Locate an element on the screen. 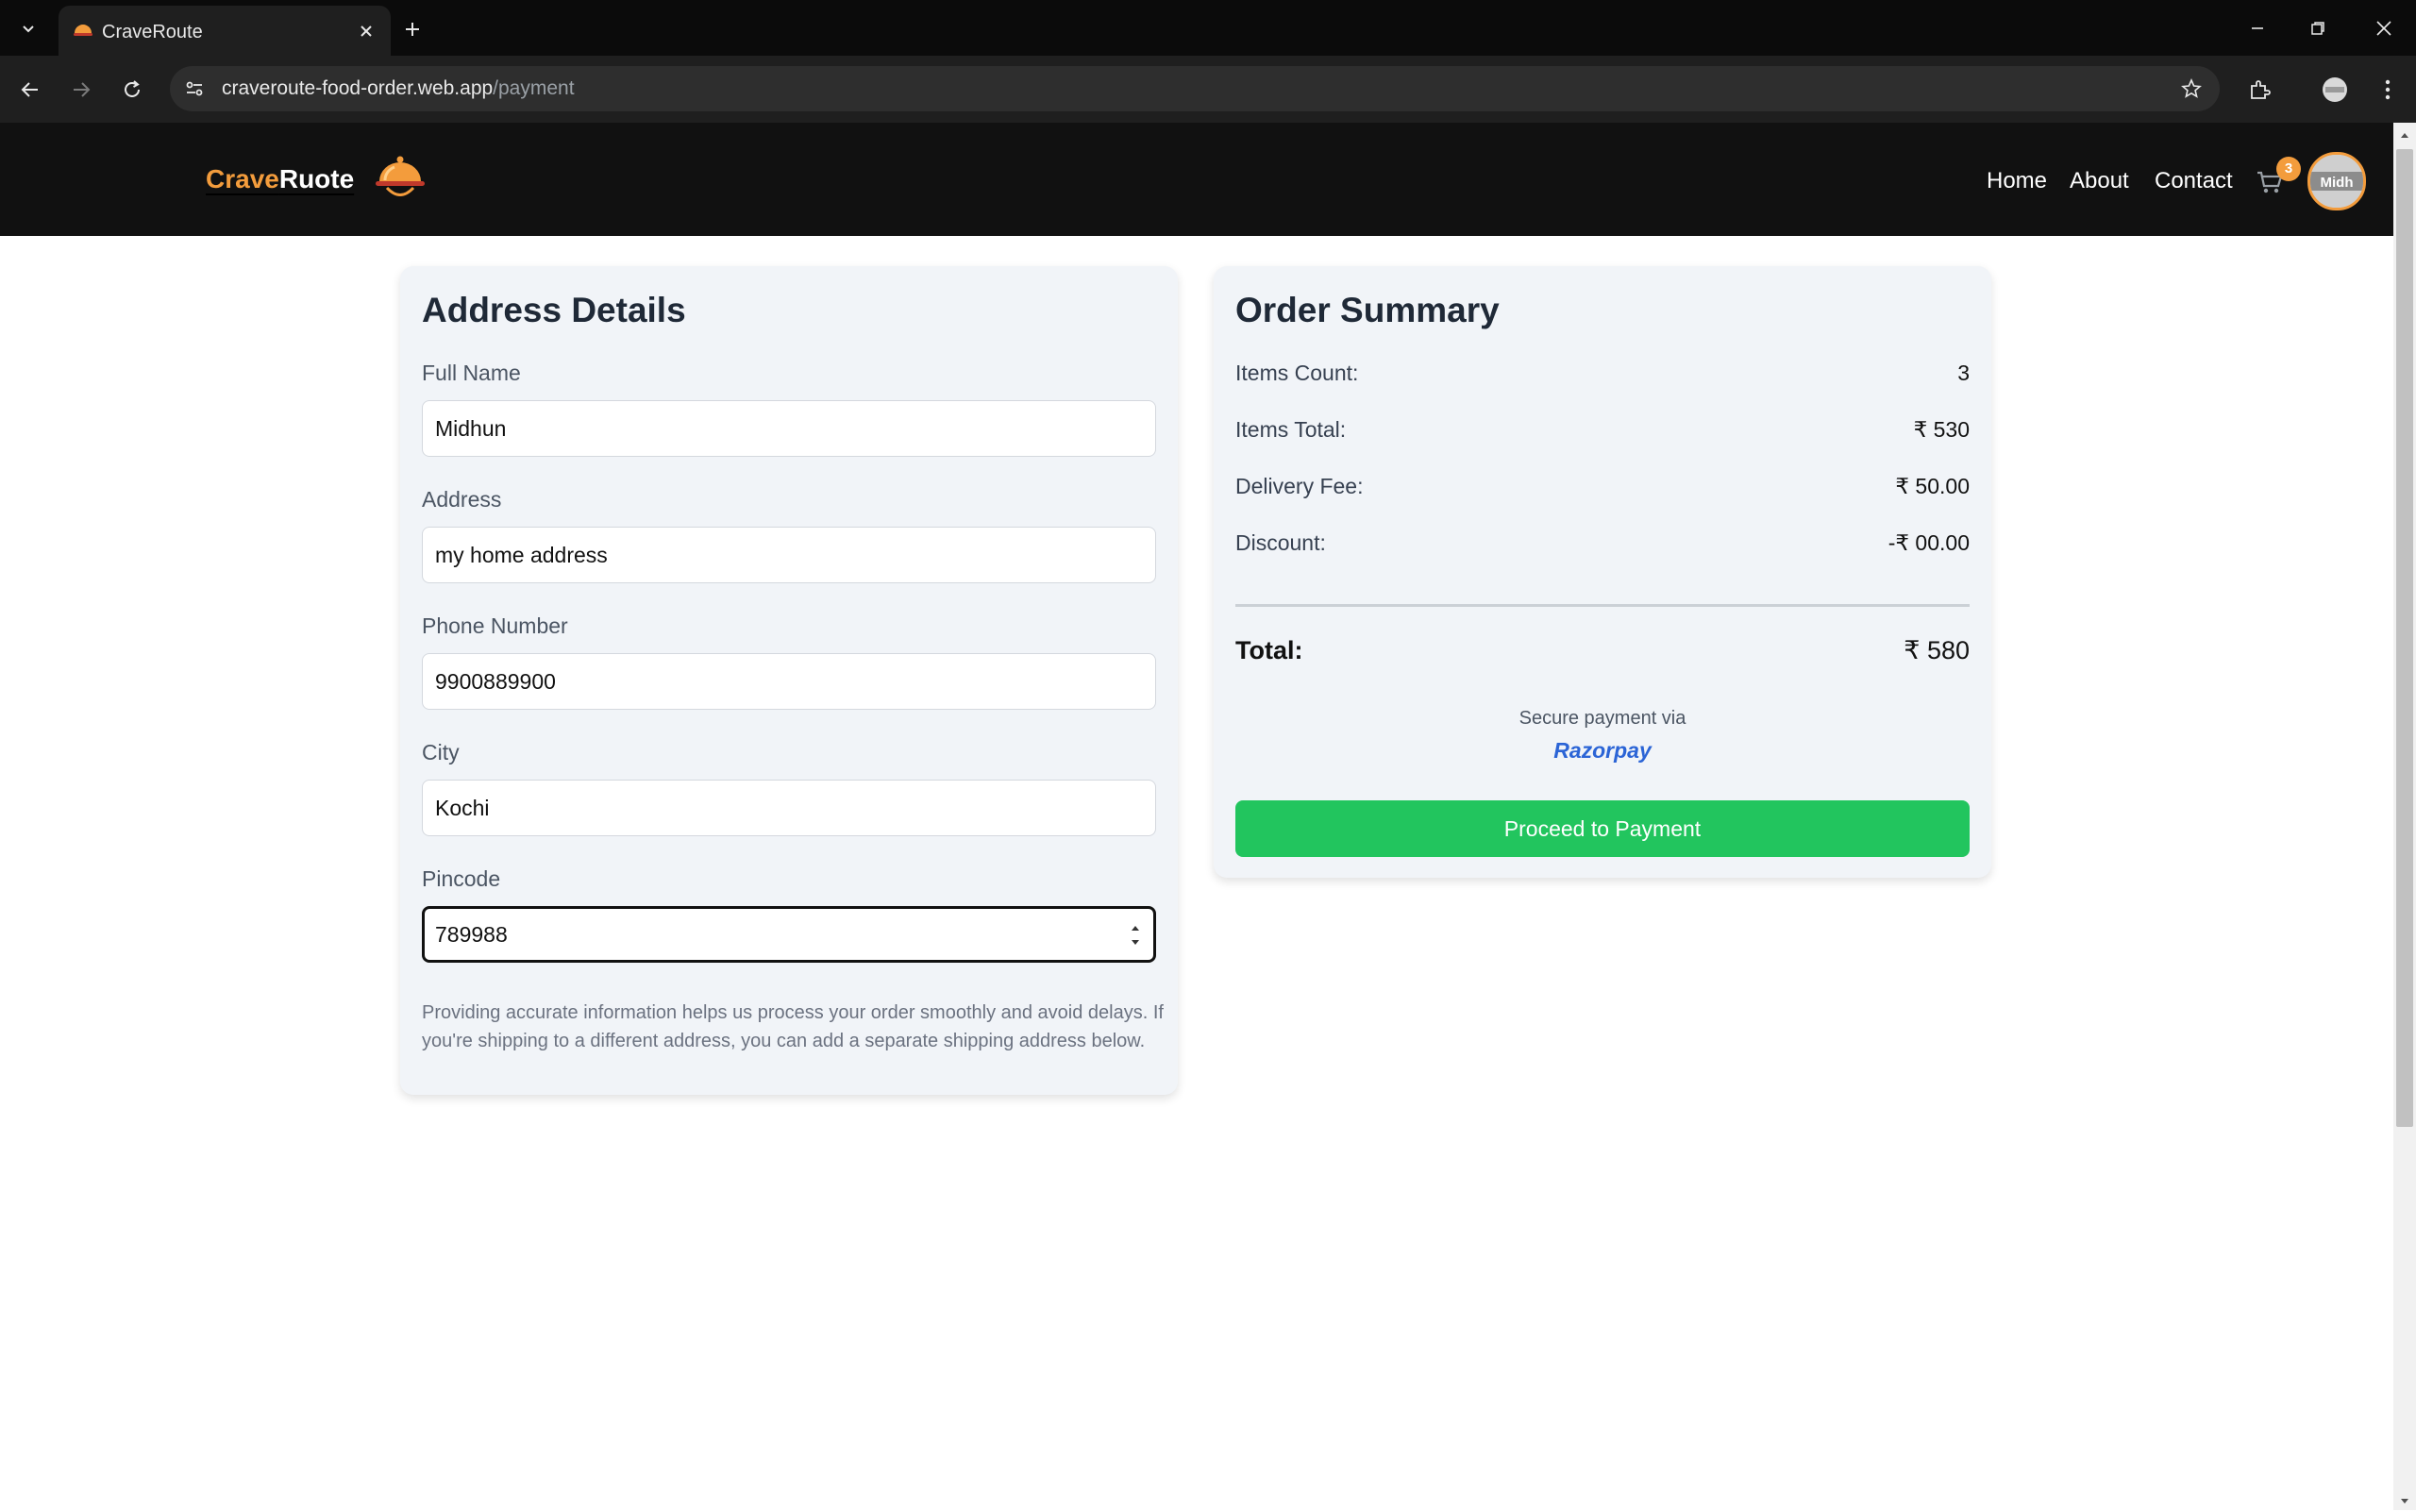  total-label: Total: is located at coordinates (1269, 650).